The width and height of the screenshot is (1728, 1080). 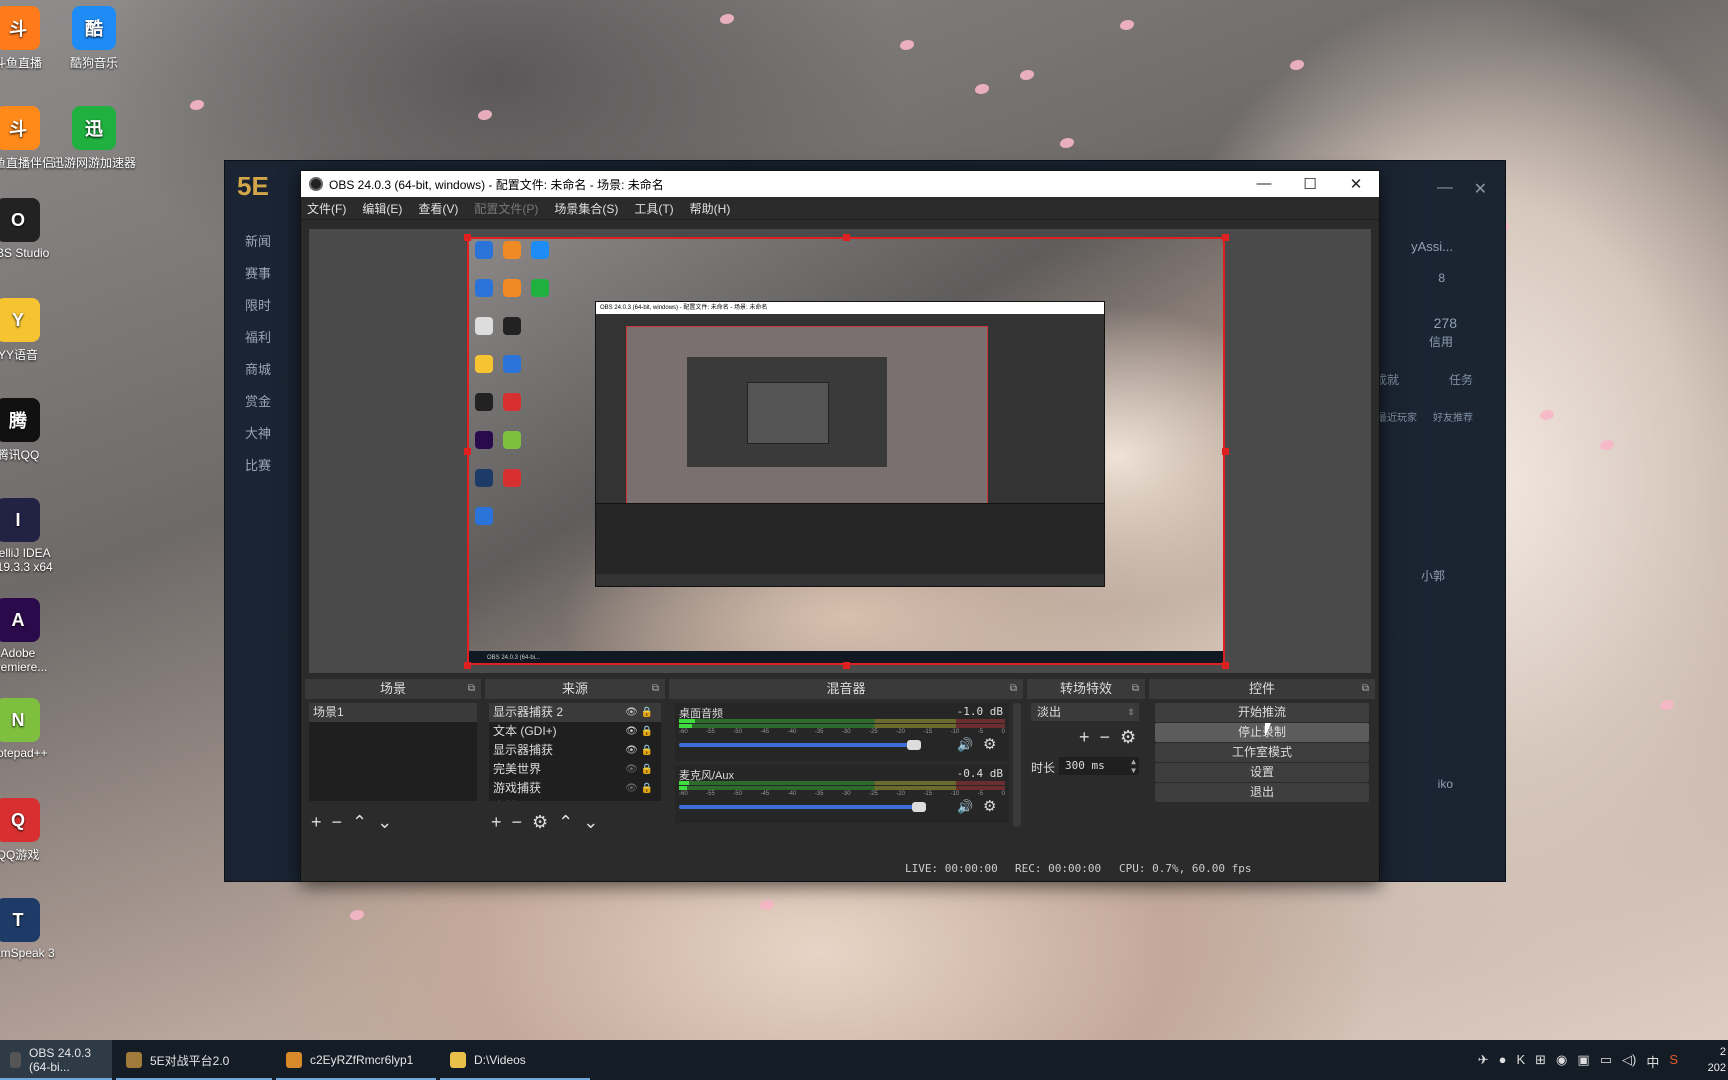 What do you see at coordinates (32, 830) in the screenshot?
I see `desktop-icon: Q QQ游戏` at bounding box center [32, 830].